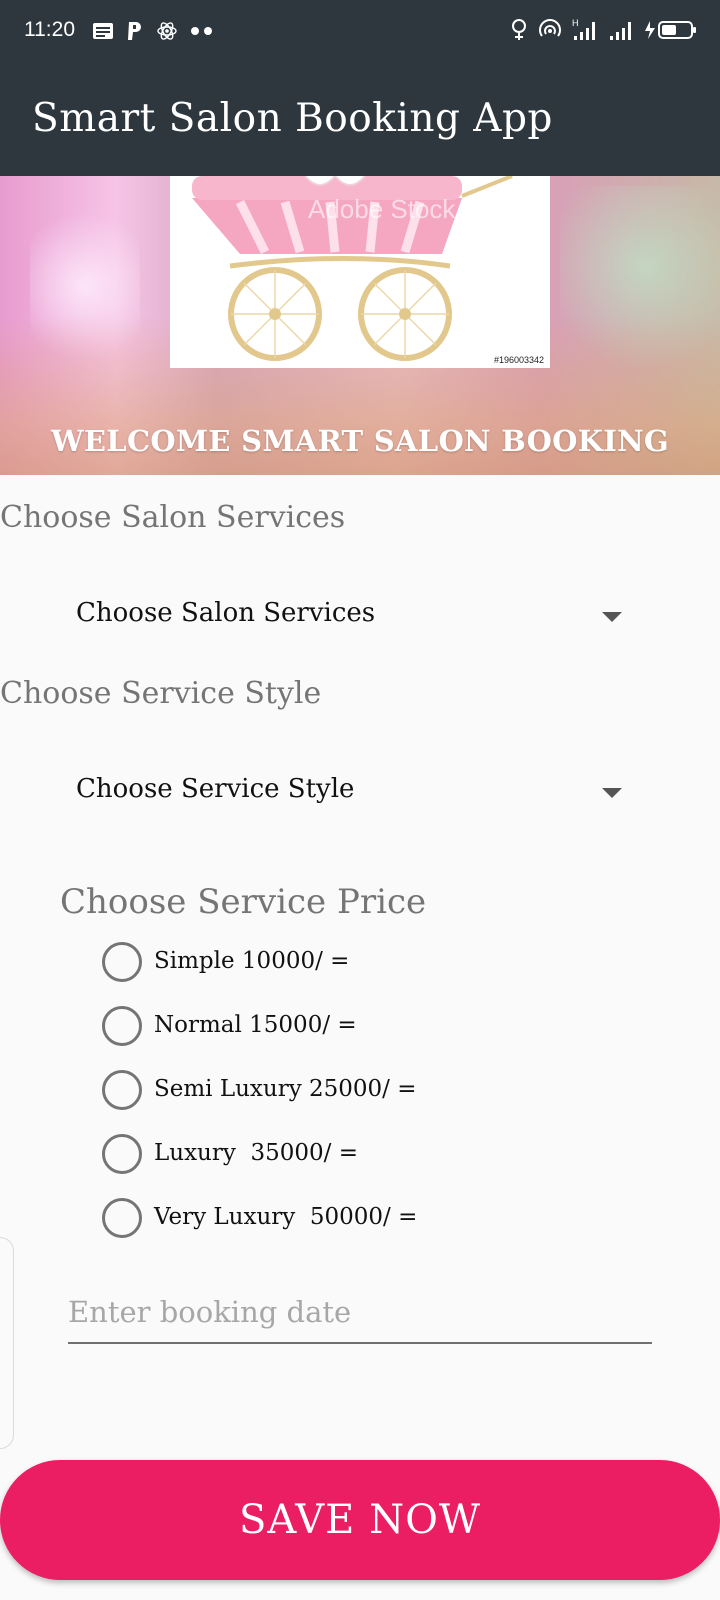 This screenshot has width=720, height=1600. I want to click on stock-id: #196003342, so click(518, 360).